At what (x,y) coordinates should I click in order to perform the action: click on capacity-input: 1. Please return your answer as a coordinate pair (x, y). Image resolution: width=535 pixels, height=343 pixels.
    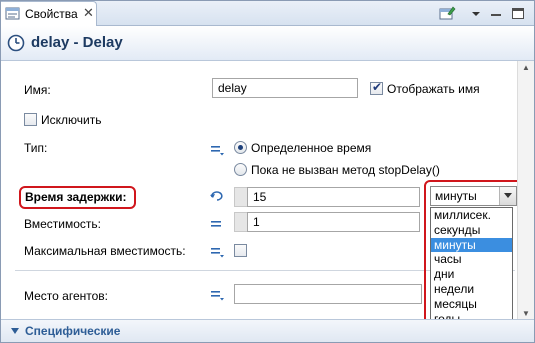
    Looking at the image, I should click on (333, 222).